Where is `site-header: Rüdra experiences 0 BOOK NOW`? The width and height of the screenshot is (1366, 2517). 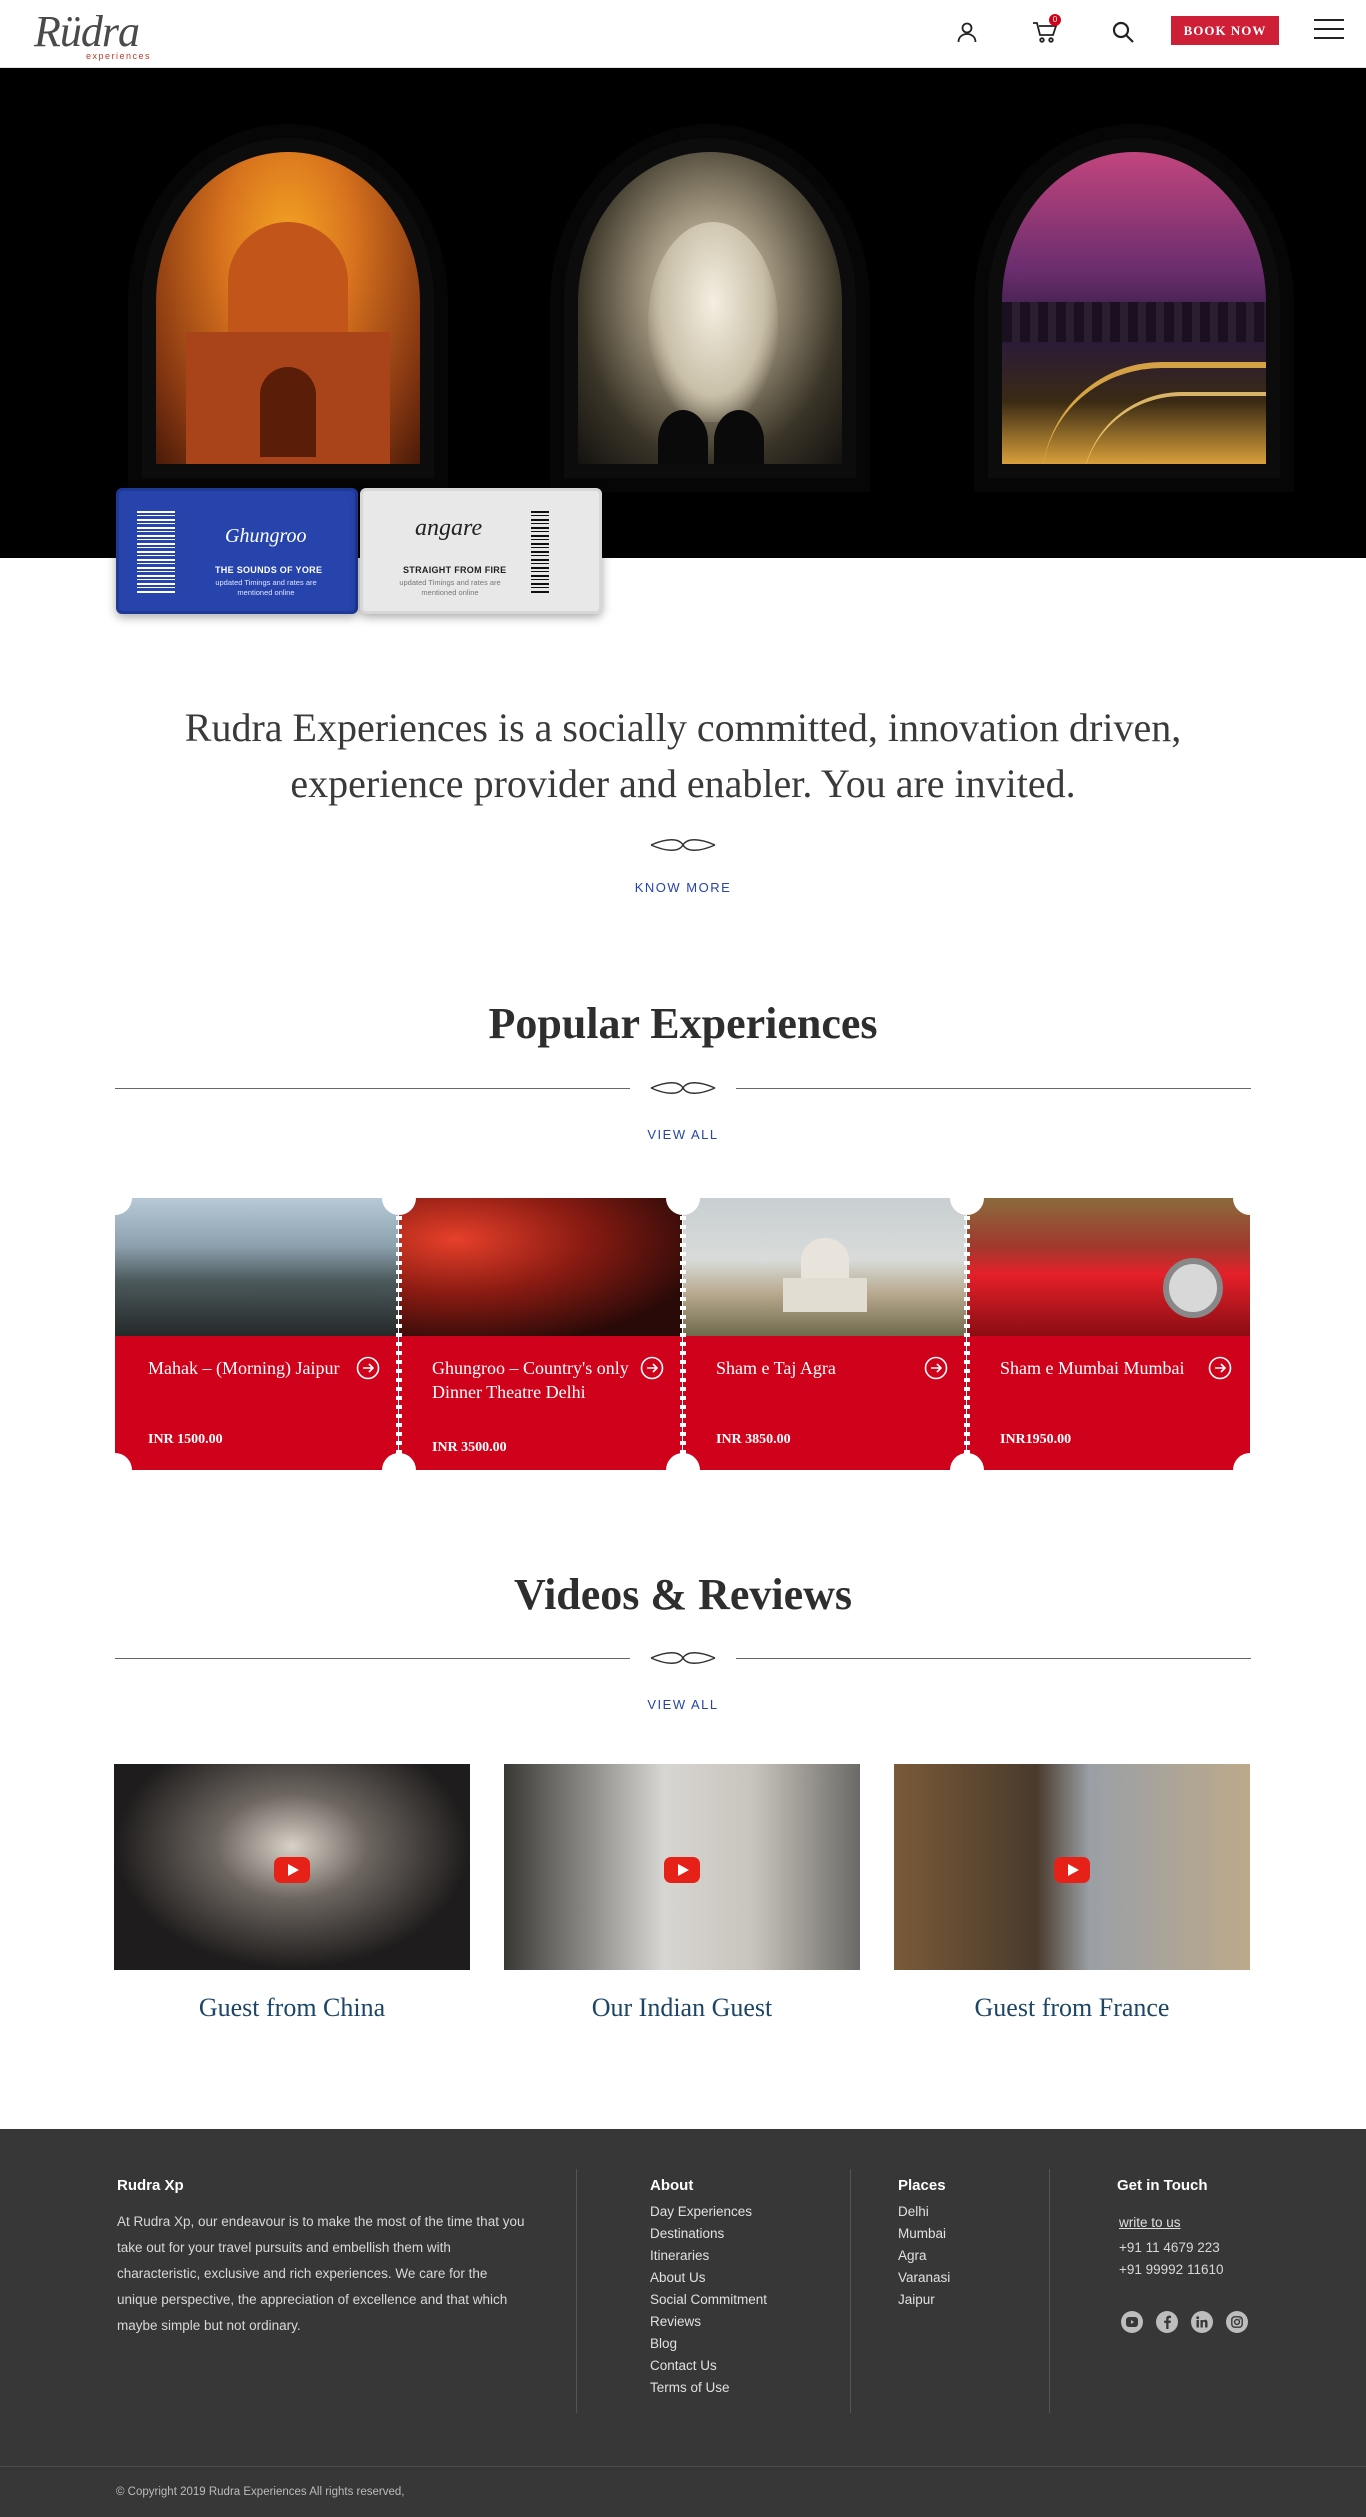 site-header: Rüdra experiences 0 BOOK NOW is located at coordinates (683, 34).